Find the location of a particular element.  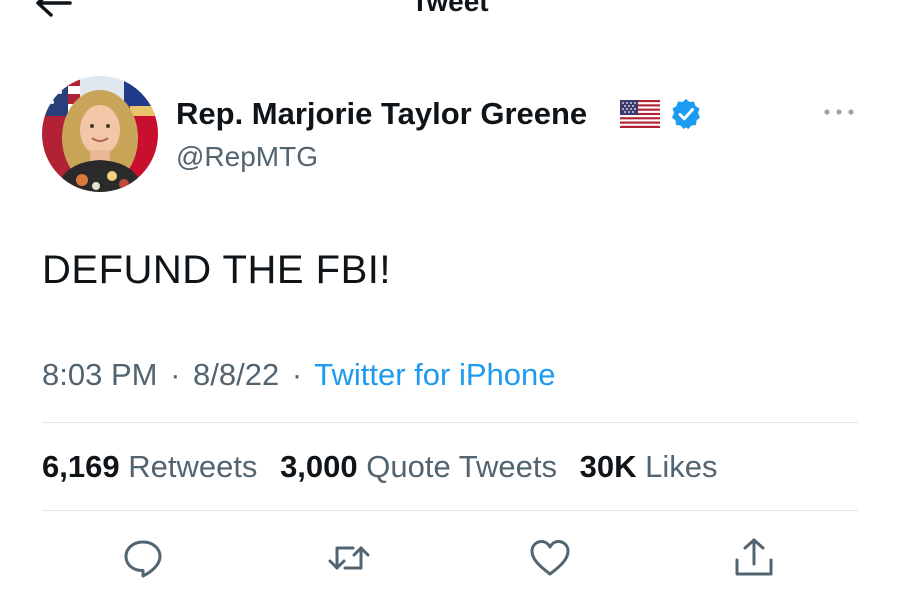

page-title: Tweet is located at coordinates (450, 8).